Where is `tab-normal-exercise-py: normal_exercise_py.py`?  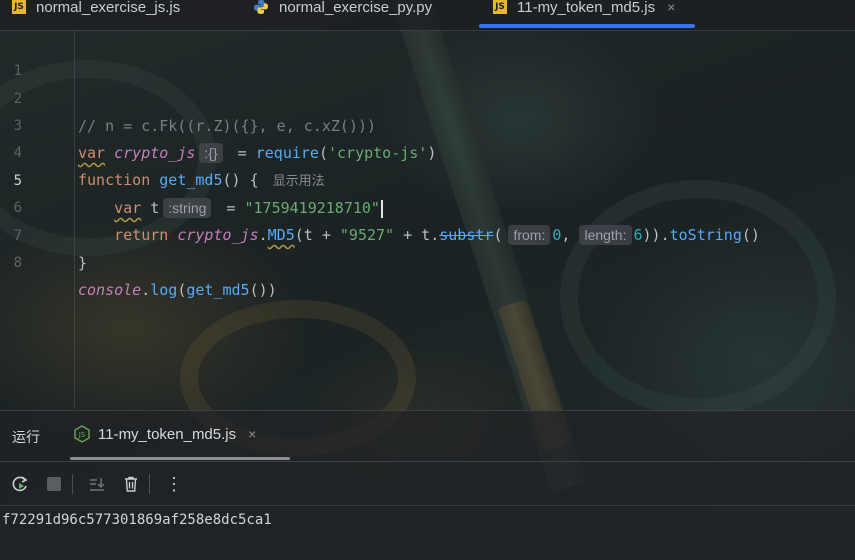
tab-normal-exercise-py: normal_exercise_py.py is located at coordinates (353, 10).